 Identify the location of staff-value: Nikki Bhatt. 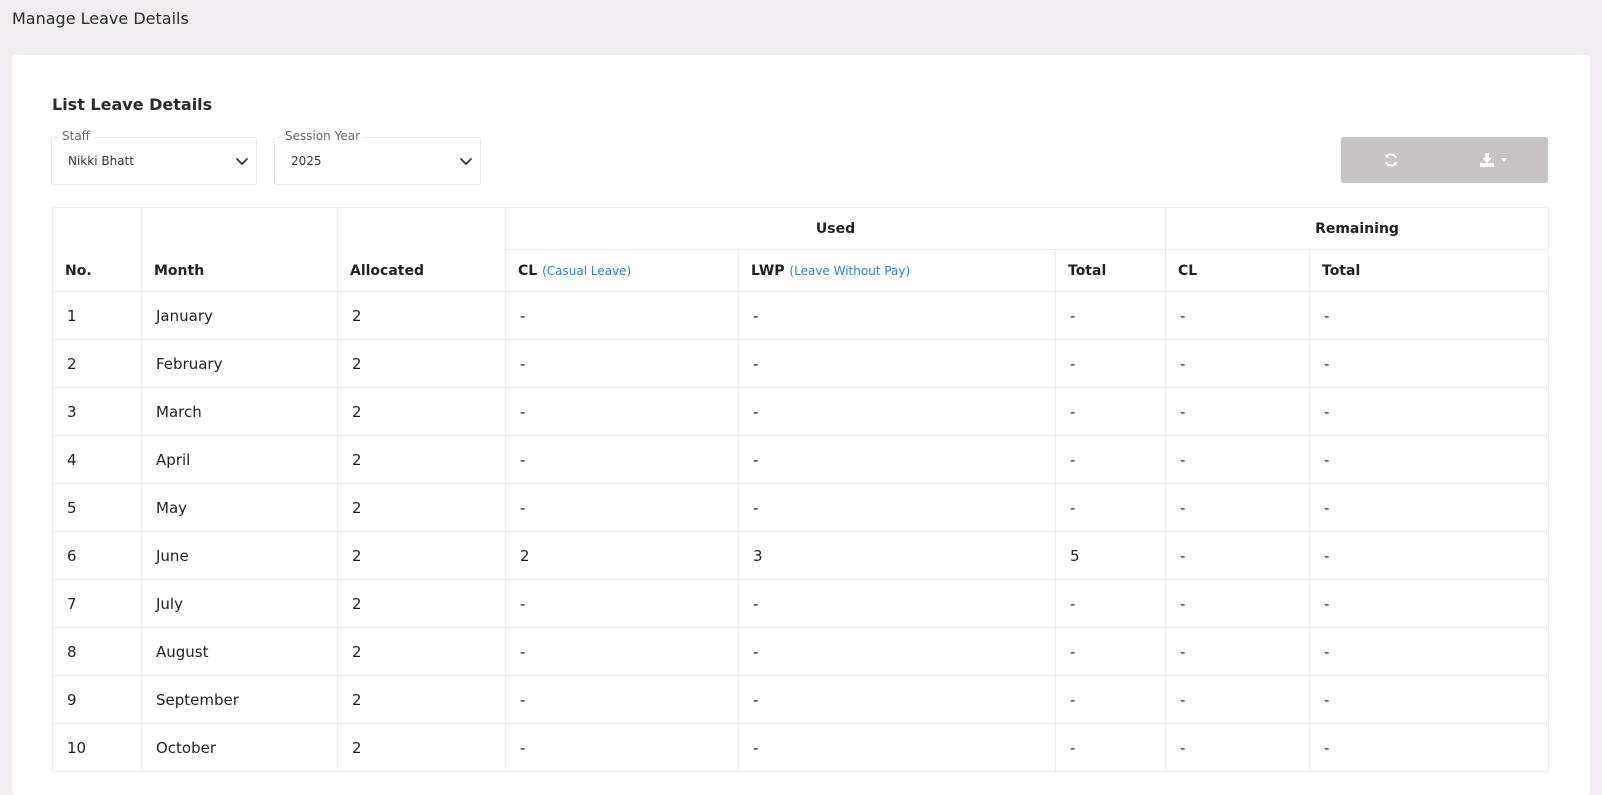
(101, 161).